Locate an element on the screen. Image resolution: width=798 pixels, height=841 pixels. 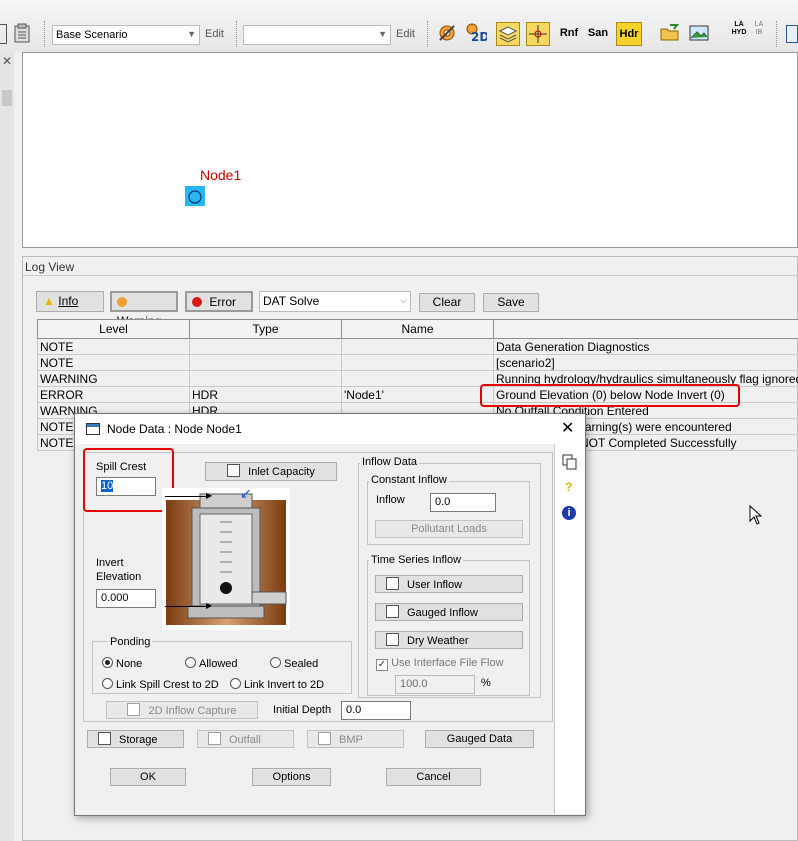
outfall-button: Outfall is located at coordinates (245, 739).